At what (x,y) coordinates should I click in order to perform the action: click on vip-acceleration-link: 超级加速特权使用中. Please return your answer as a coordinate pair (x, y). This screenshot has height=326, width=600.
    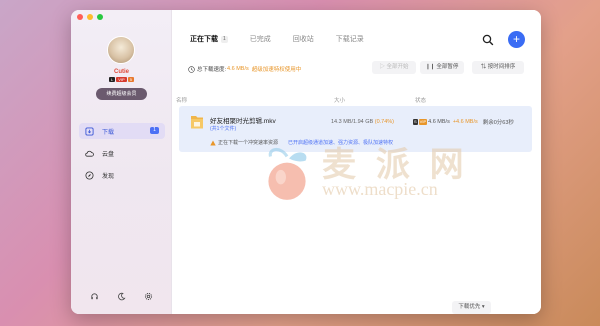
    Looking at the image, I should click on (277, 69).